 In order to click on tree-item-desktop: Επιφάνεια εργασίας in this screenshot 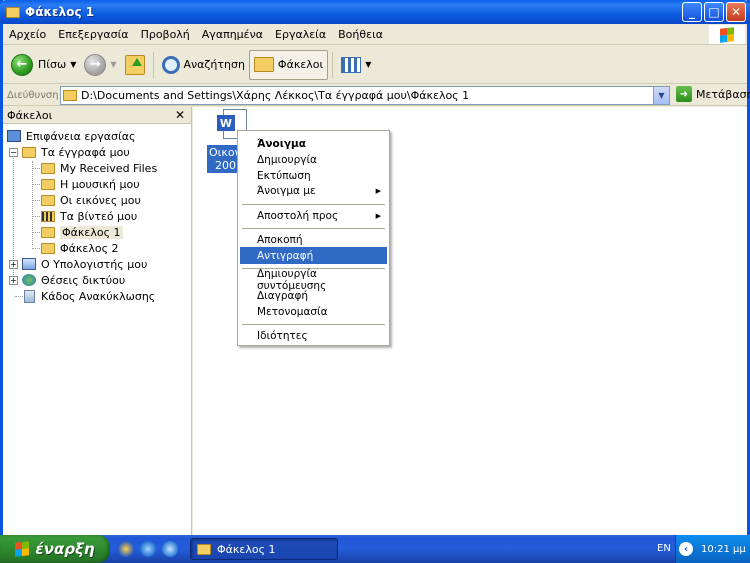, I will do `click(71, 136)`.